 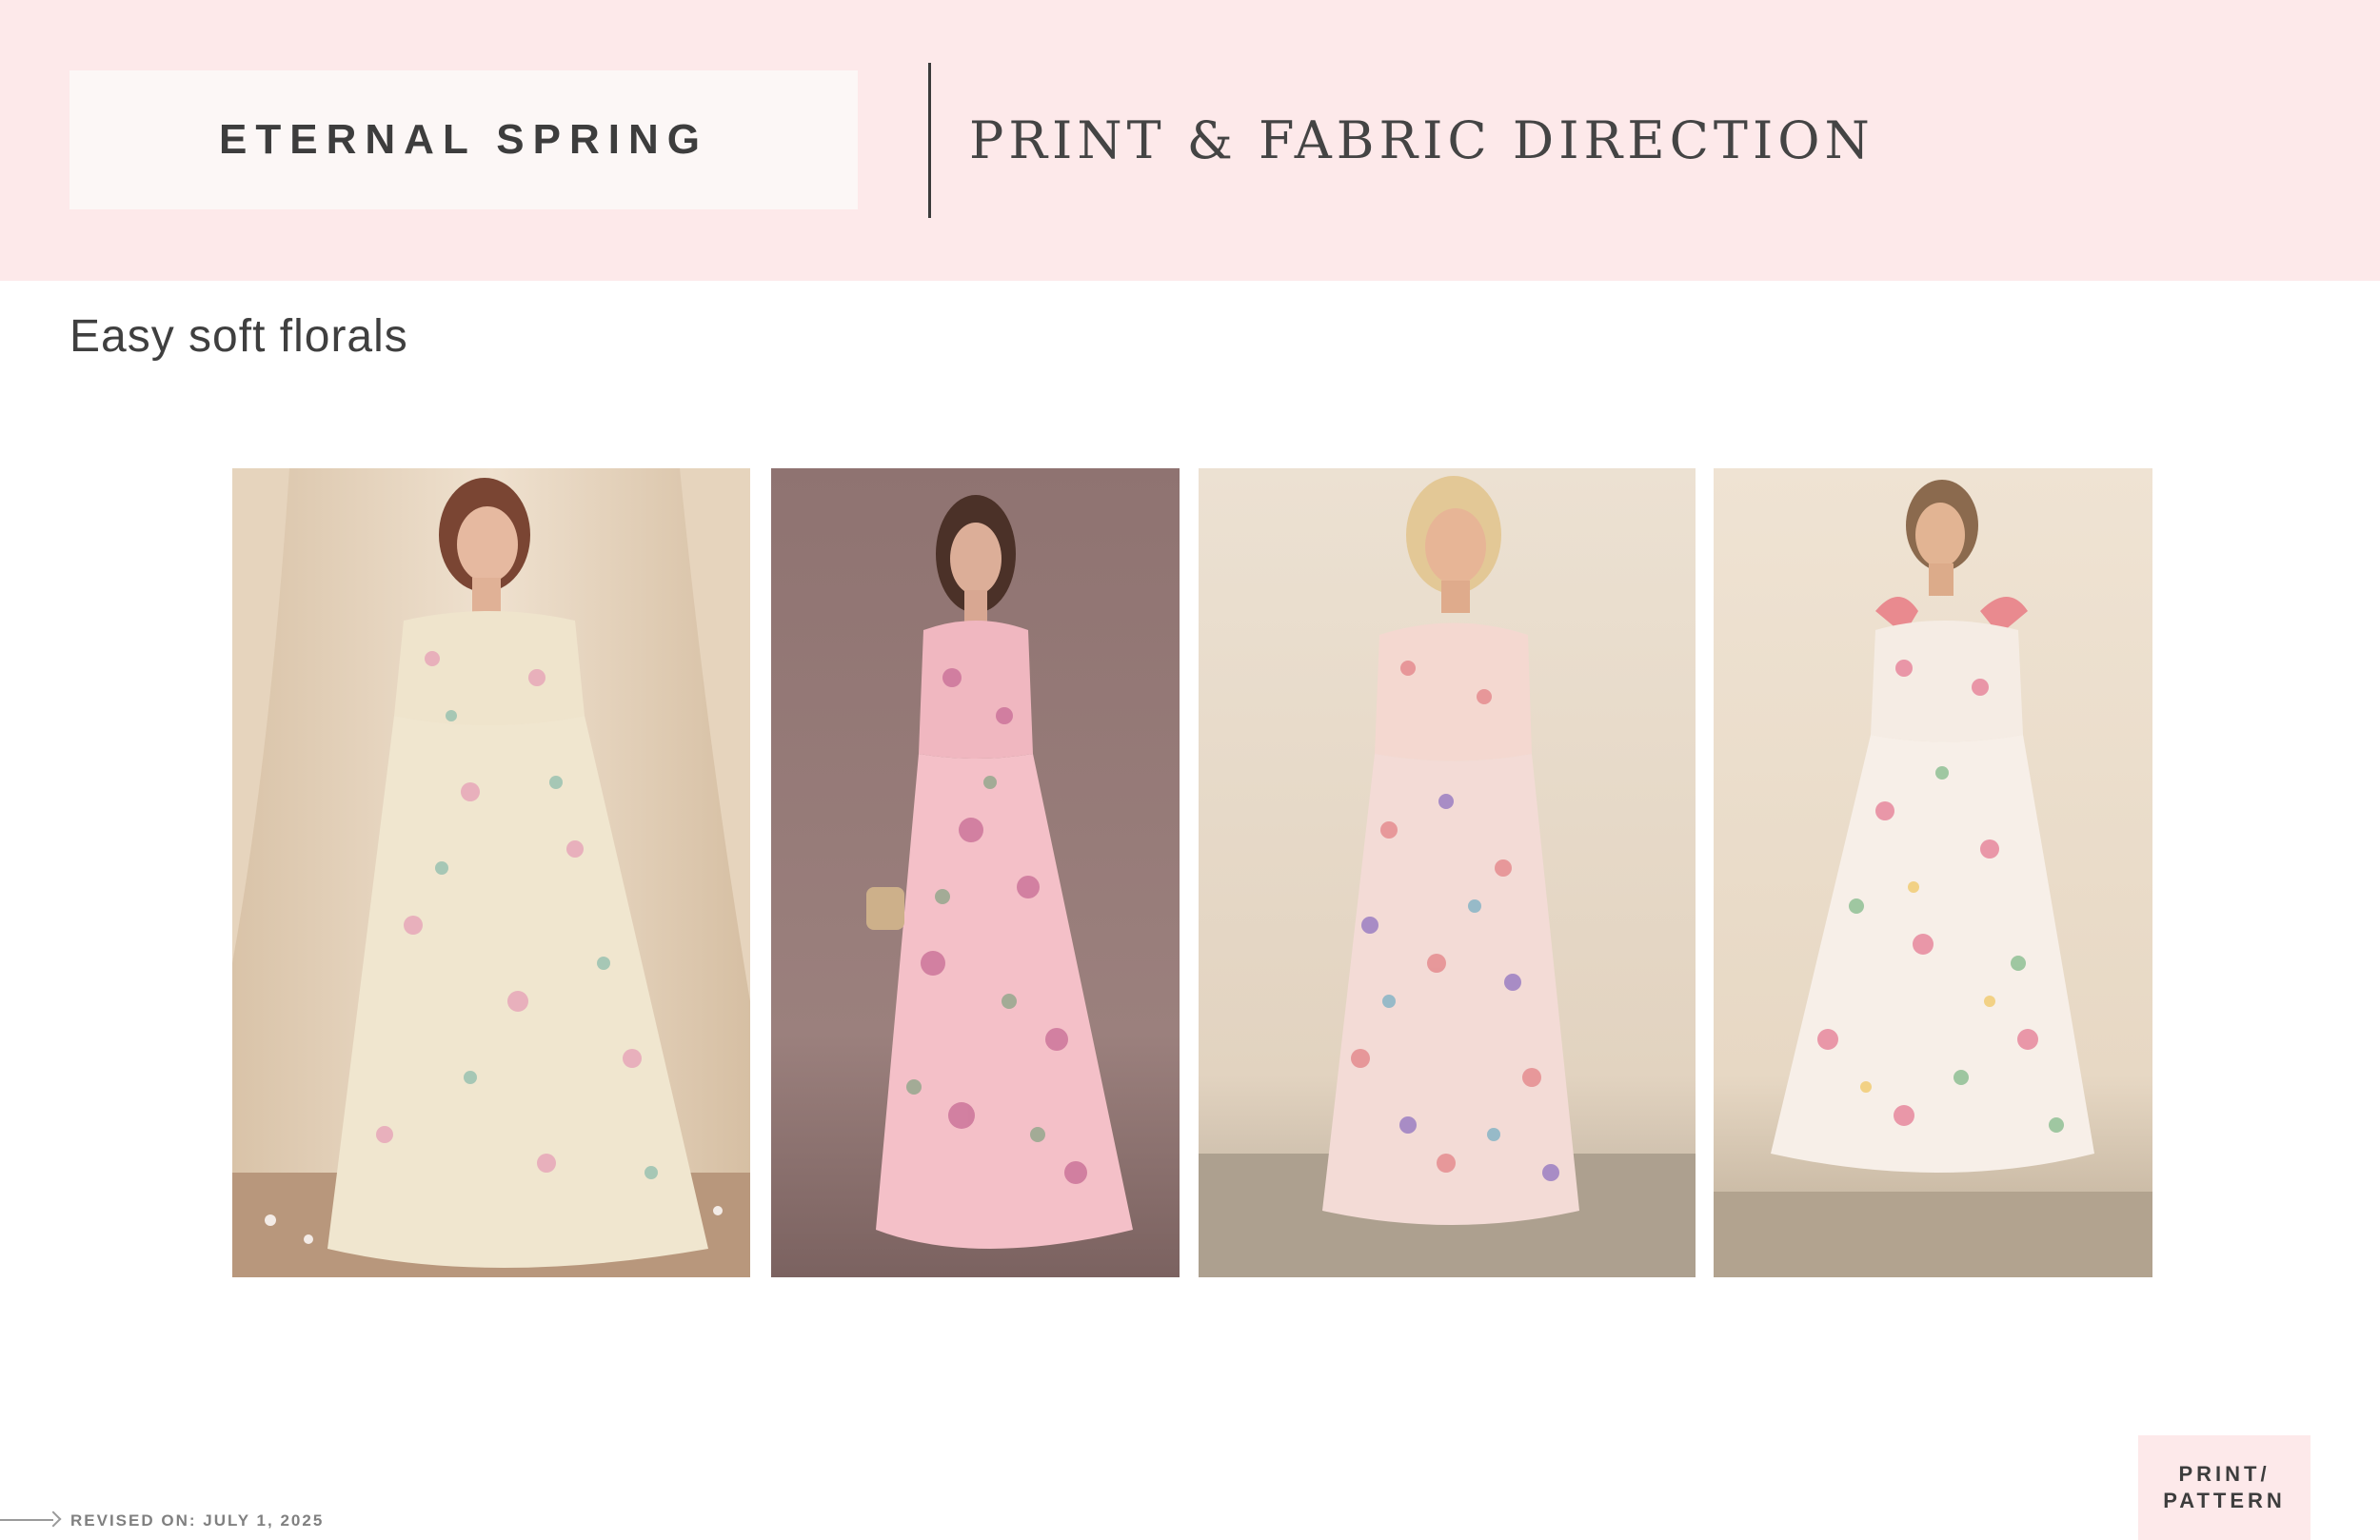 What do you see at coordinates (1933, 872) in the screenshot?
I see `photo-tie-strap-tiered-floral-midi-dress` at bounding box center [1933, 872].